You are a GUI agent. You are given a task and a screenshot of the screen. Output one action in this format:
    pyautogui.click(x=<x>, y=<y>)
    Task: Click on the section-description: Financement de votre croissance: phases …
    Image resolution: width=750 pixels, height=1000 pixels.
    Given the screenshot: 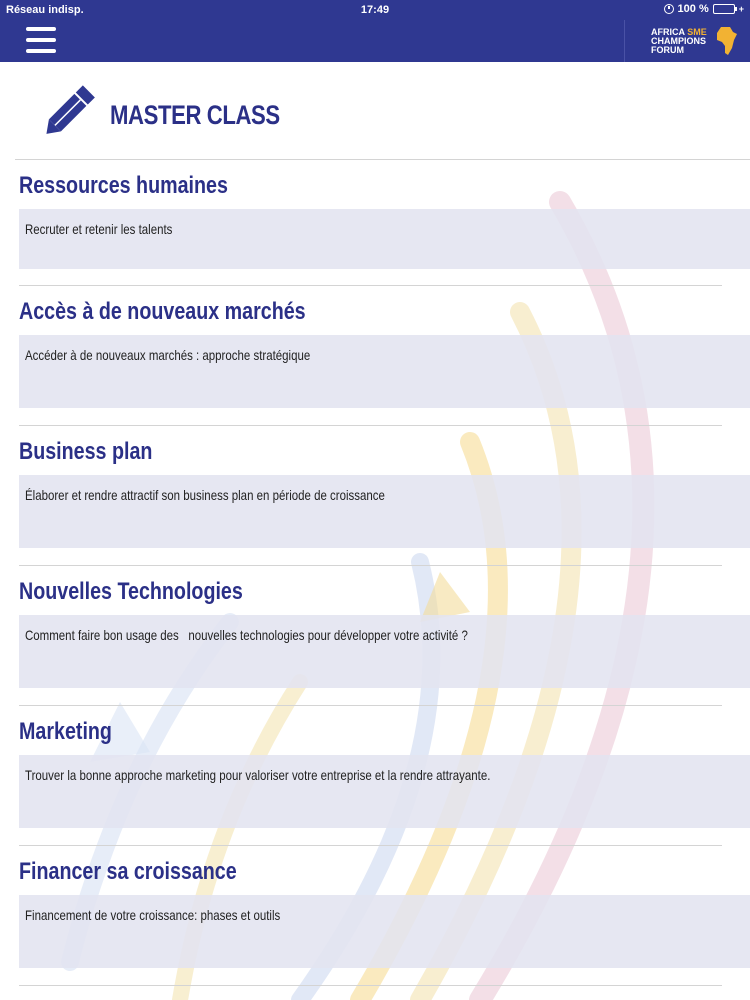 What is the action you would take?
    pyautogui.click(x=153, y=915)
    